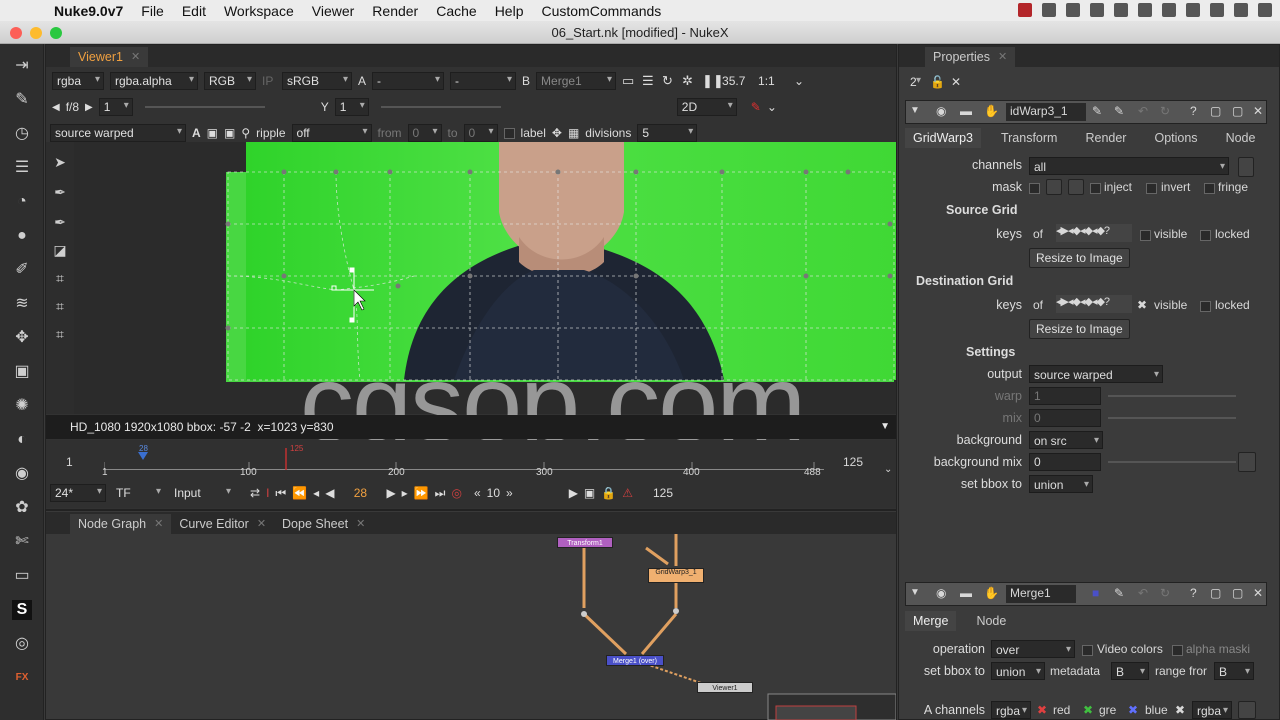 This screenshot has height=720, width=1280. Describe the element at coordinates (56, 107) in the screenshot. I see `fstop-prev-icon: ◀` at that location.